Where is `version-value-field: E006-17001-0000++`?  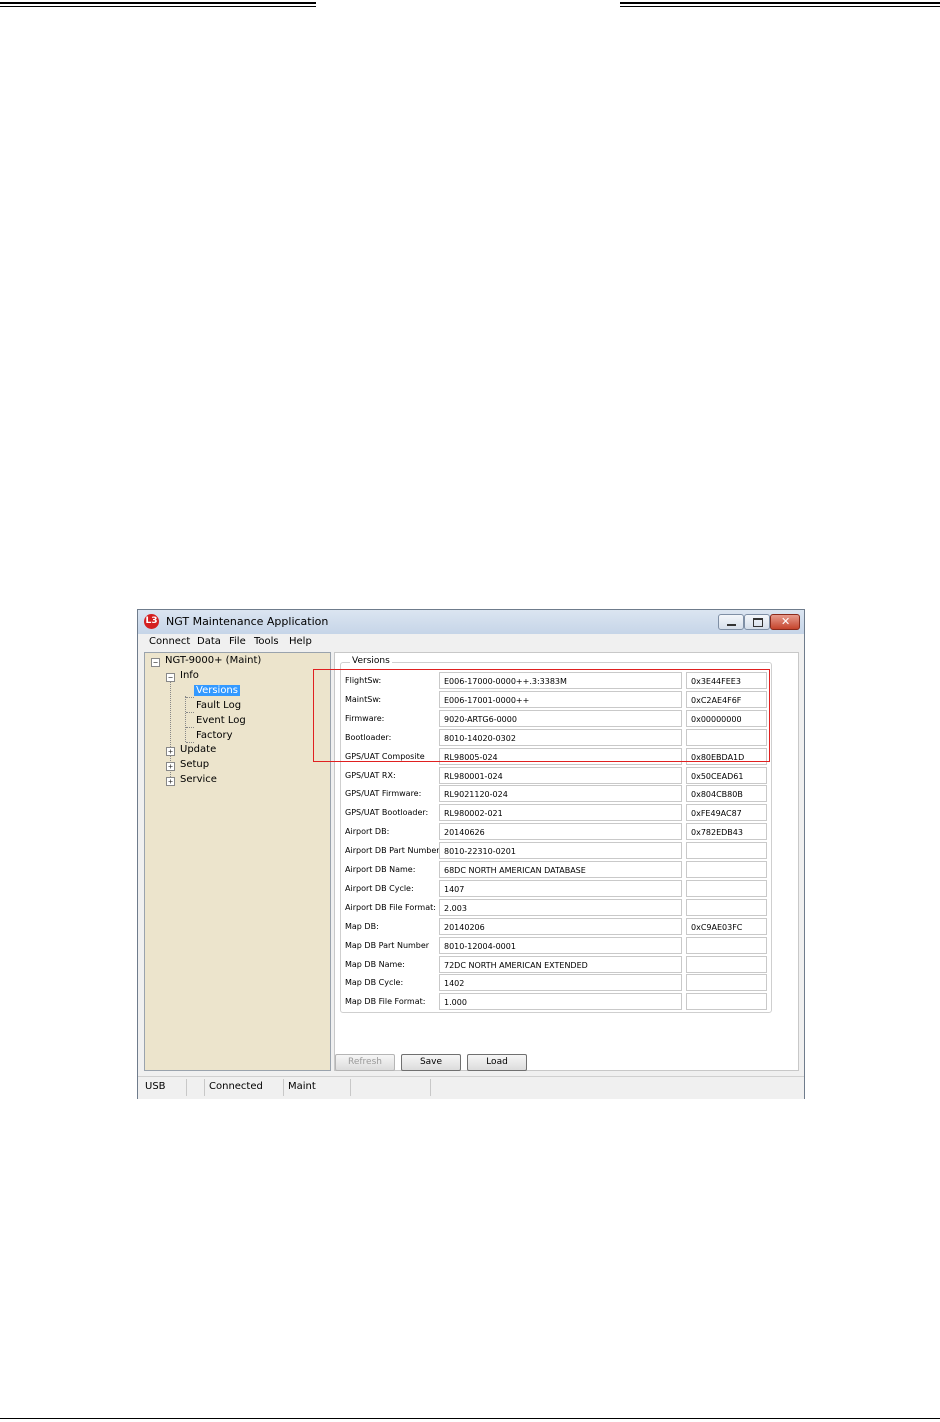 version-value-field: E006-17001-0000++ is located at coordinates (560, 699).